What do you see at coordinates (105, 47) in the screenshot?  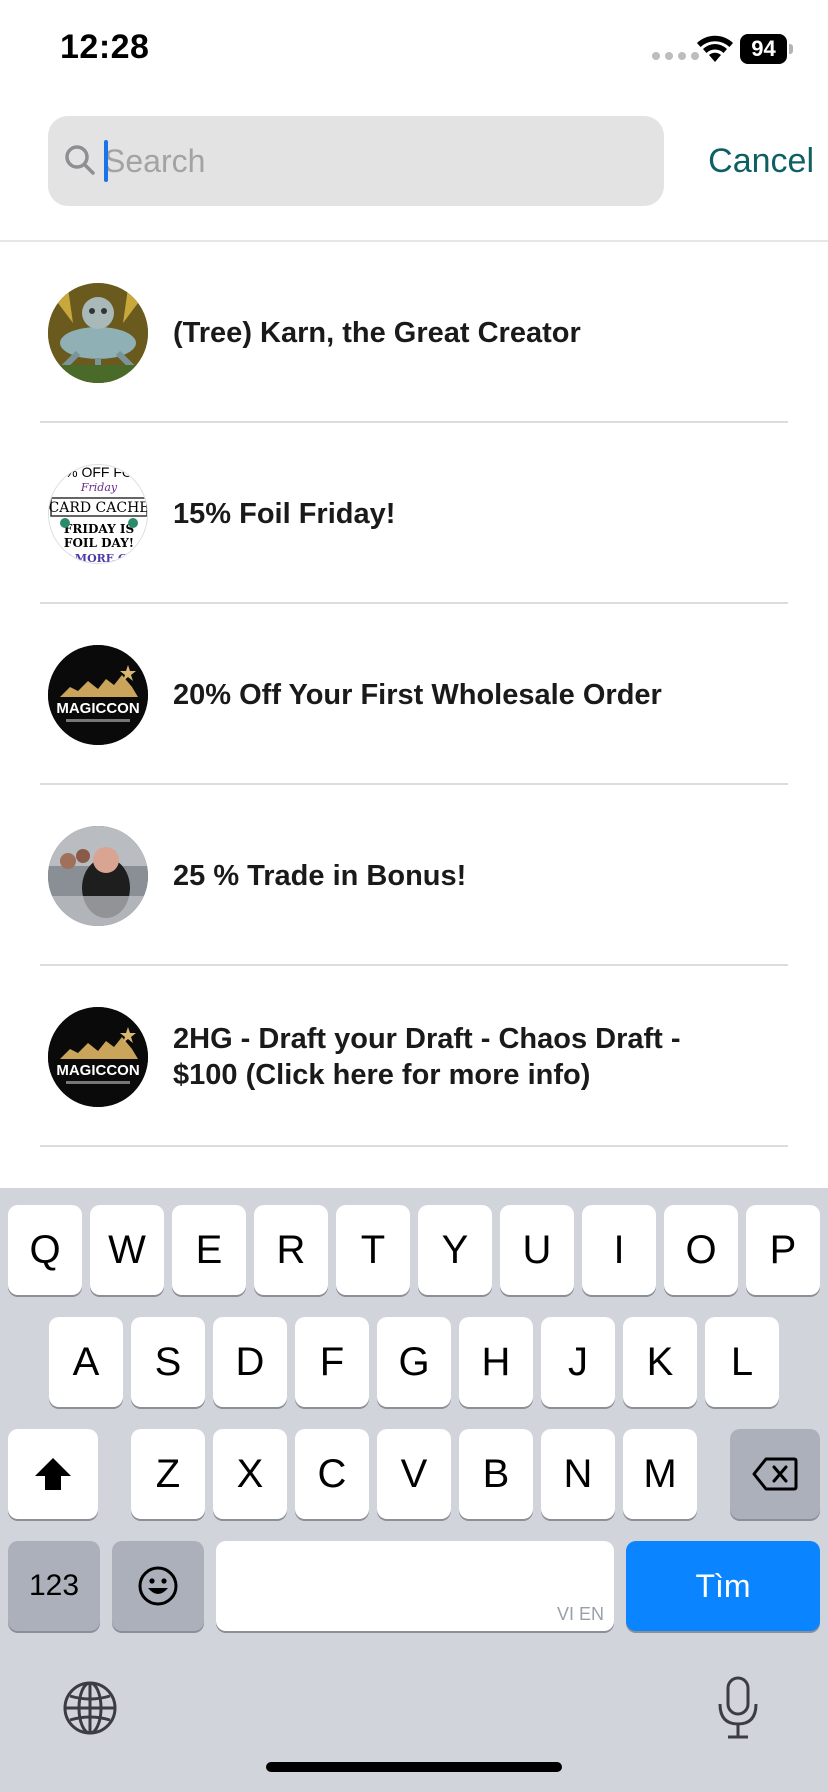 I see `status-time: 12:28` at bounding box center [105, 47].